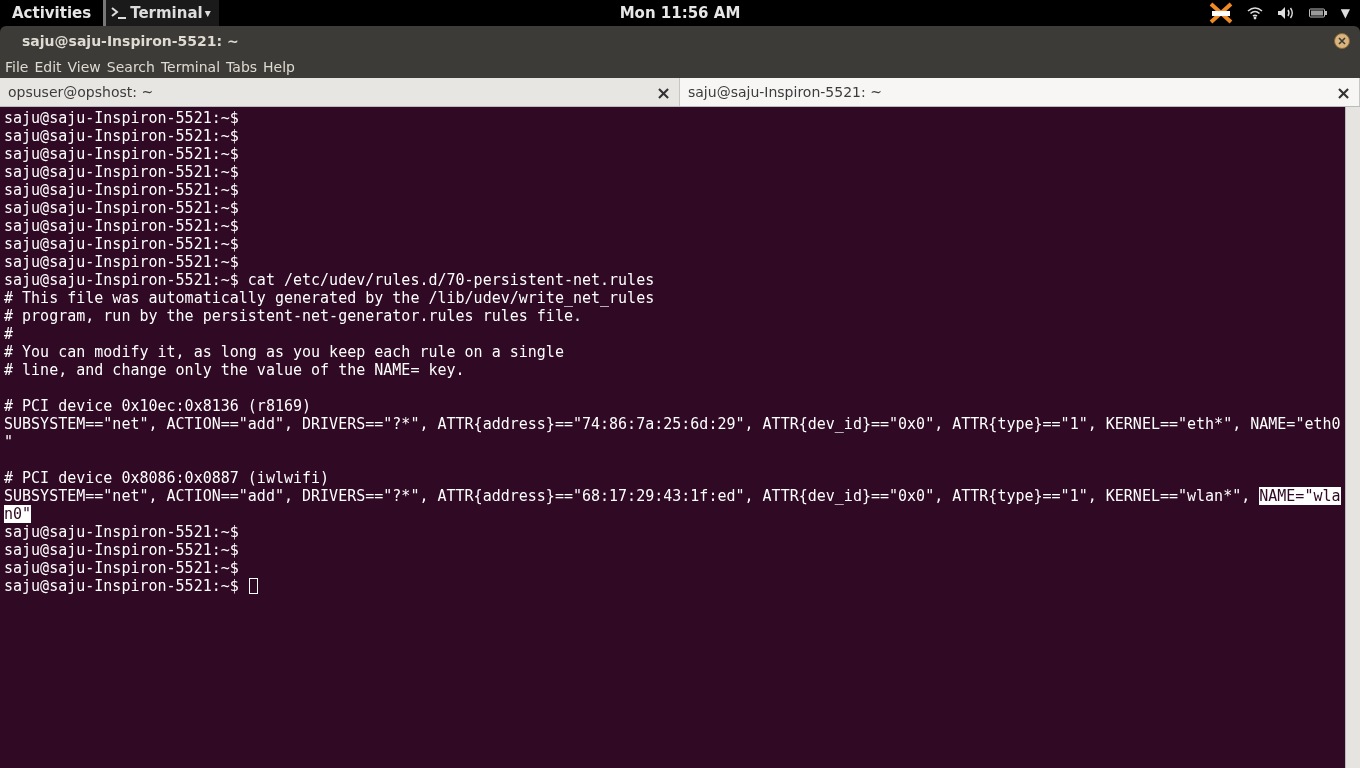 This screenshot has width=1360, height=768. Describe the element at coordinates (9, 442) in the screenshot. I see `terminal-text: "` at that location.